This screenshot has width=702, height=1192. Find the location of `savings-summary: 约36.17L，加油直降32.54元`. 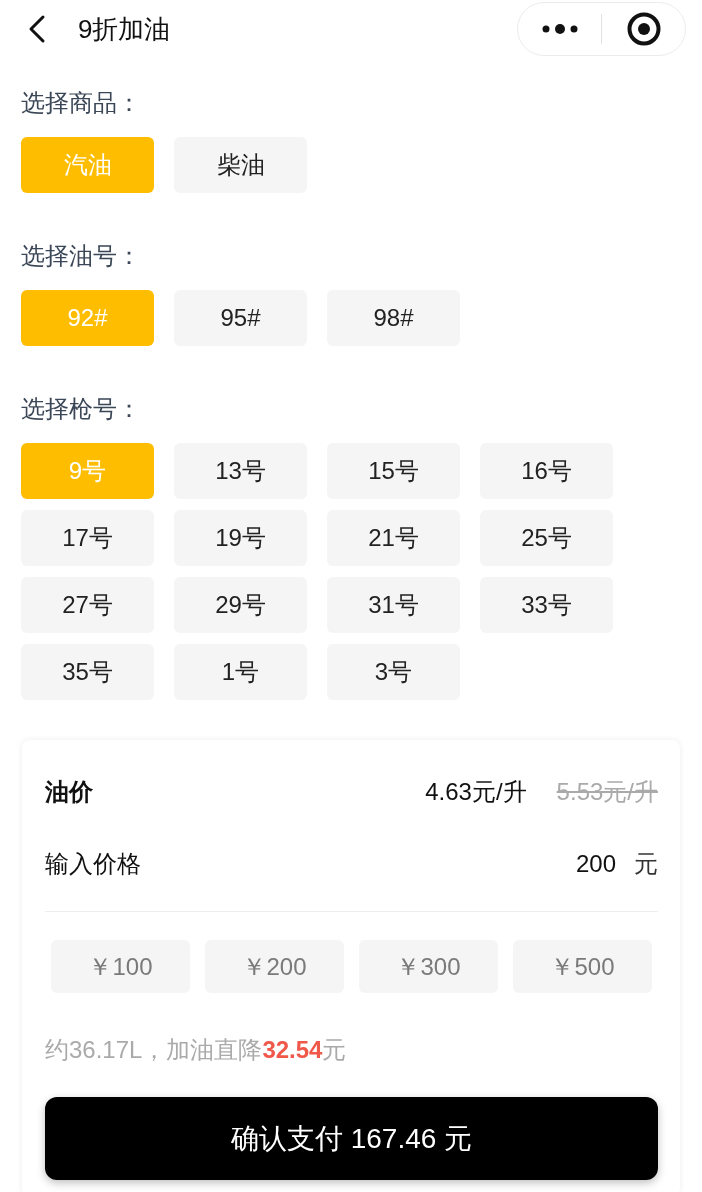

savings-summary: 约36.17L，加油直降32.54元 is located at coordinates (196, 1050).